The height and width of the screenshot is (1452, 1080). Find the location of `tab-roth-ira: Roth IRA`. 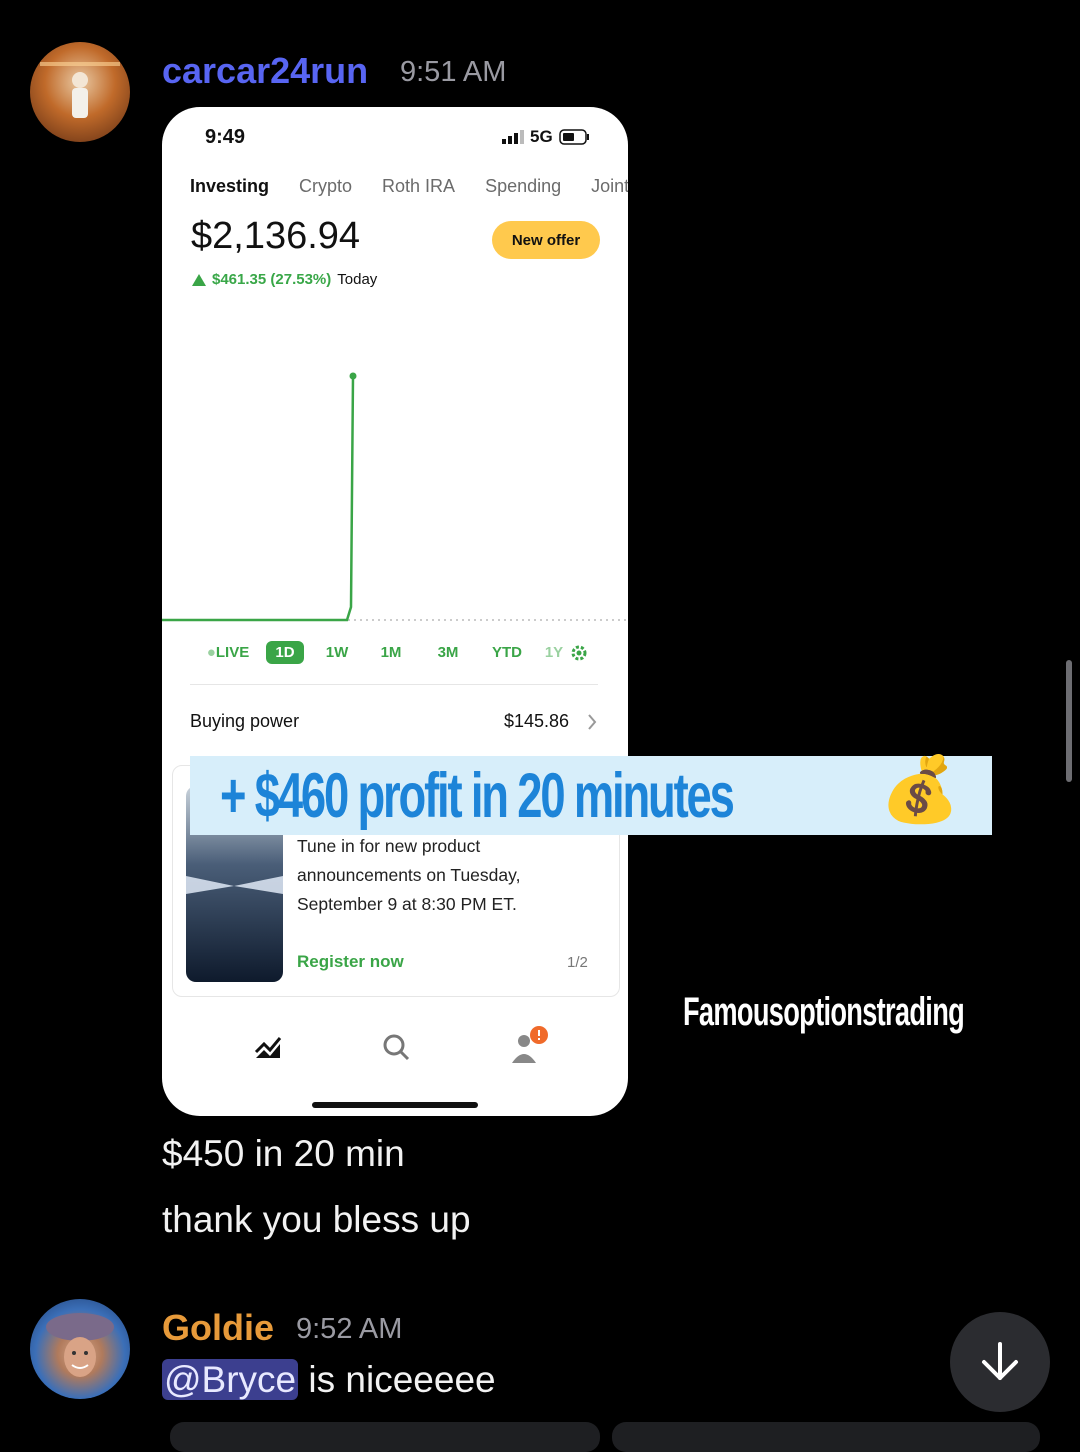

tab-roth-ira: Roth IRA is located at coordinates (418, 186).